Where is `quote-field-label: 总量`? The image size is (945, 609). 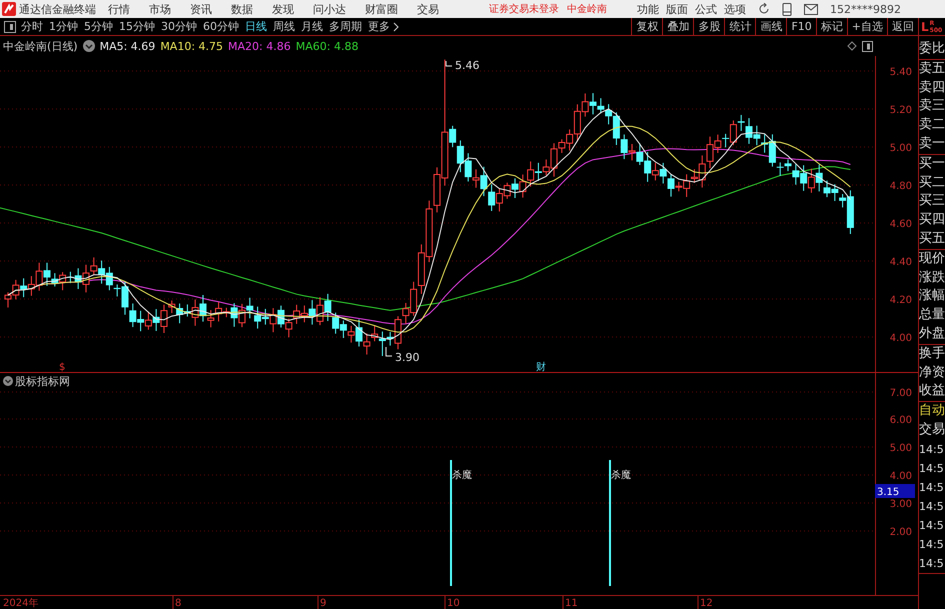 quote-field-label: 总量 is located at coordinates (932, 315).